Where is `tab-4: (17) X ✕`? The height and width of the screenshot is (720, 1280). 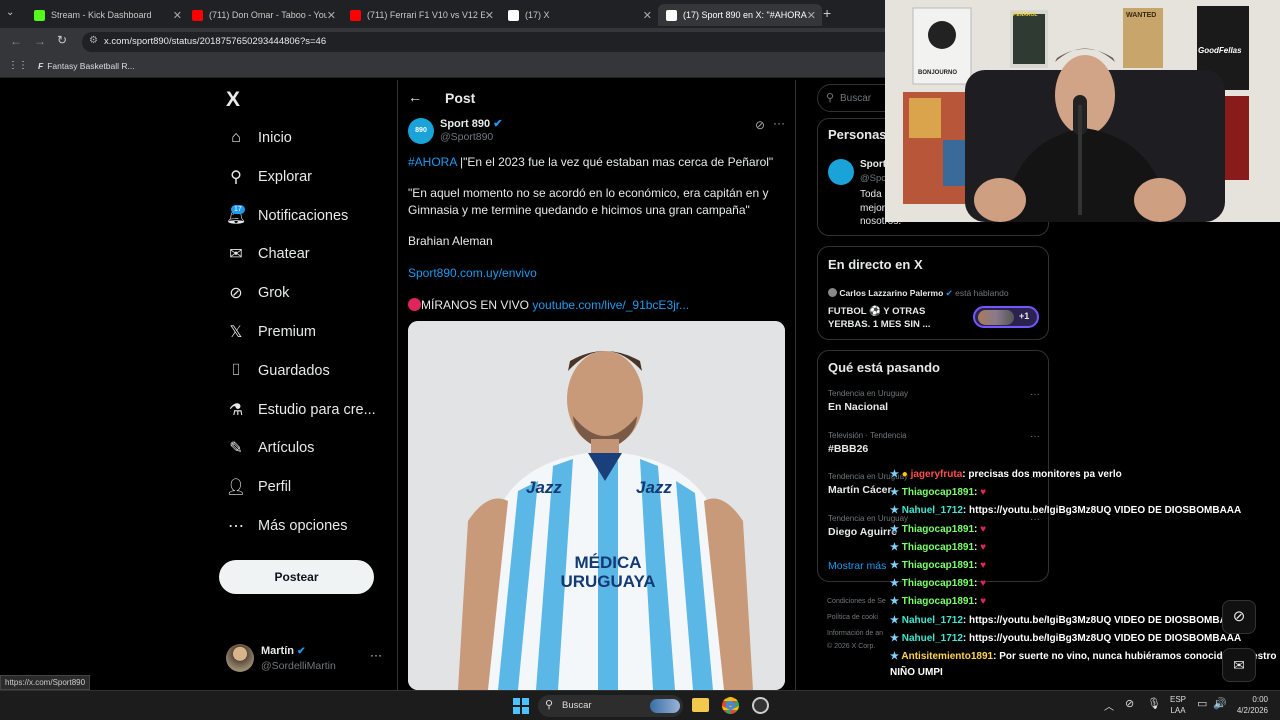 tab-4: (17) X ✕ is located at coordinates (579, 15).